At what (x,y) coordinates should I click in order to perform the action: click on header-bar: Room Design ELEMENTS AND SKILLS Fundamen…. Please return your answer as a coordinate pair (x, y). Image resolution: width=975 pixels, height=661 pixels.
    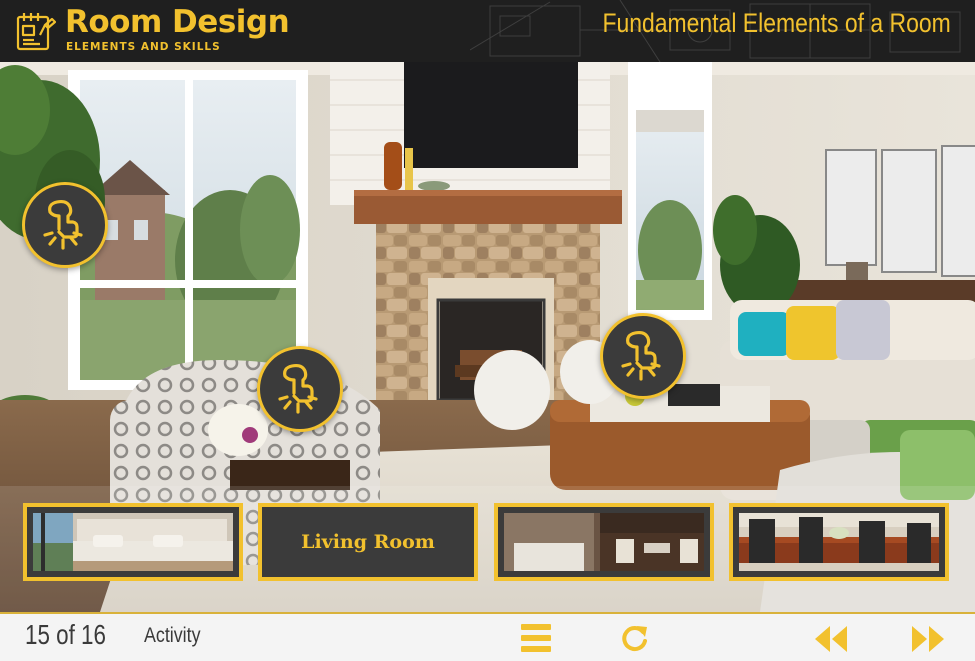
    Looking at the image, I should click on (487, 31).